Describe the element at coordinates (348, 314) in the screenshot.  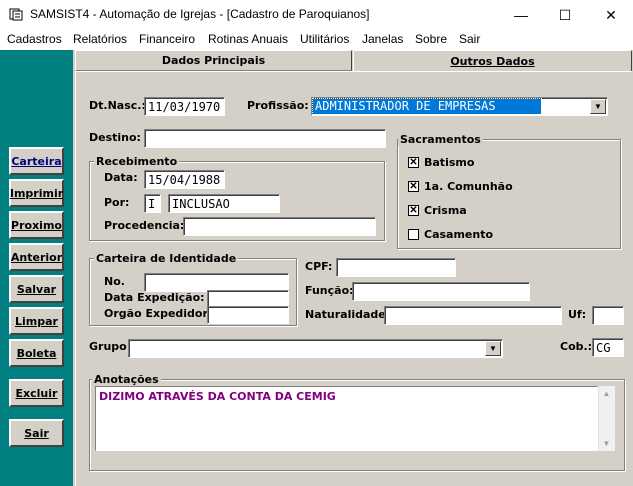
I see `naturalidade-label: Naturalidade:` at that location.